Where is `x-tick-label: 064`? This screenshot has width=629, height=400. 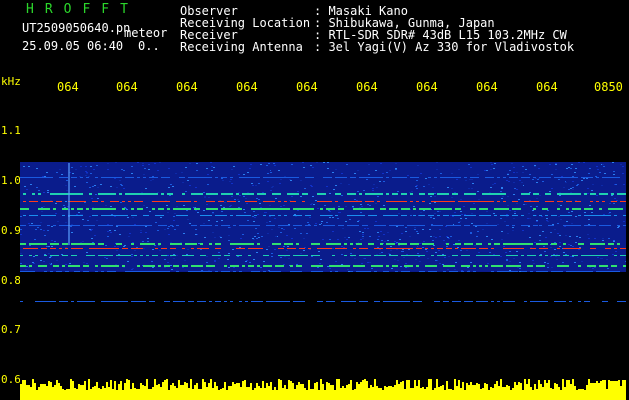 x-tick-label: 064 is located at coordinates (367, 87).